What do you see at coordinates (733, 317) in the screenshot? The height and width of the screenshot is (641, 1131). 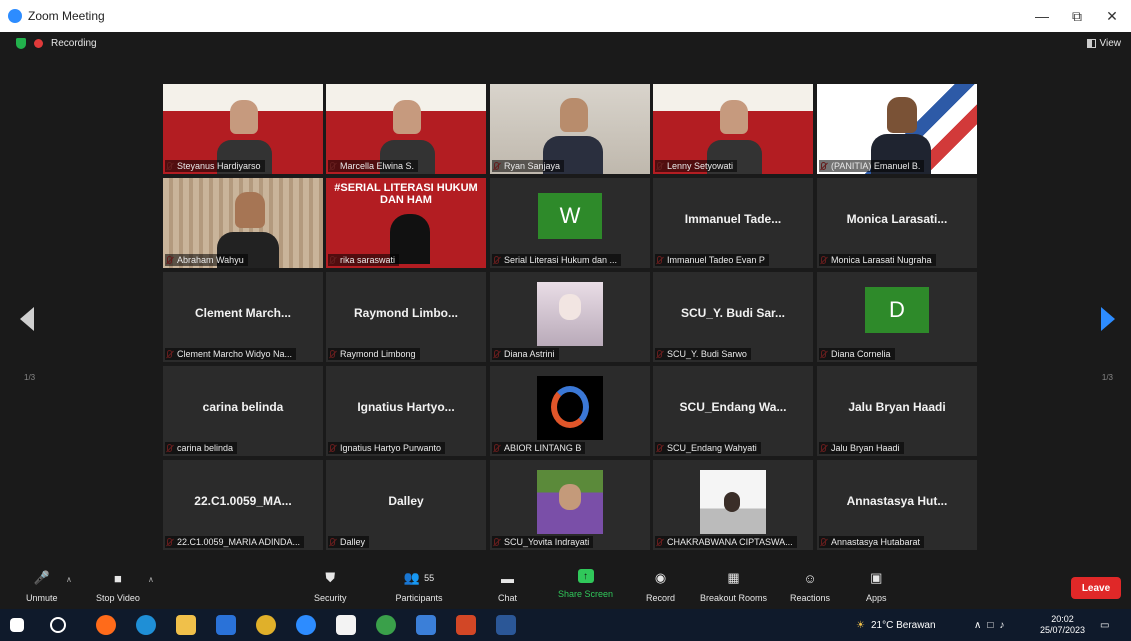 I see `participant-tile: SCU_Y. Budi Sar... SCU_Y. Budi Sarwo` at bounding box center [733, 317].